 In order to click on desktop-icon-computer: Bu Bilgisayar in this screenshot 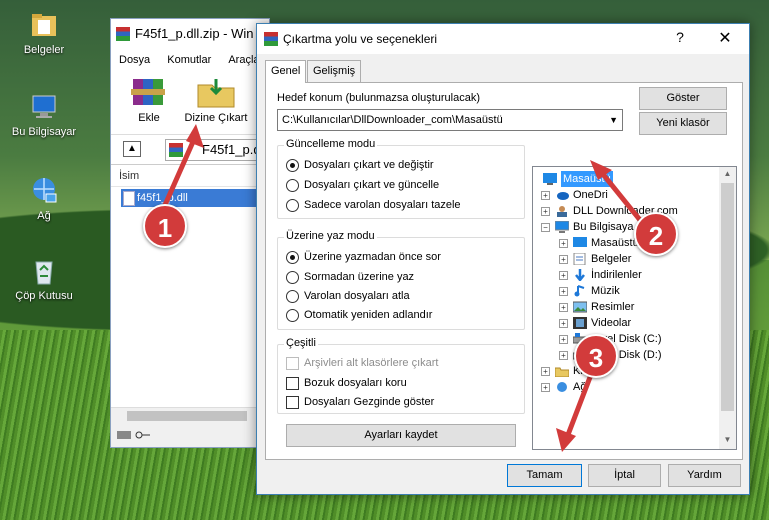, I will do `click(44, 115)`.